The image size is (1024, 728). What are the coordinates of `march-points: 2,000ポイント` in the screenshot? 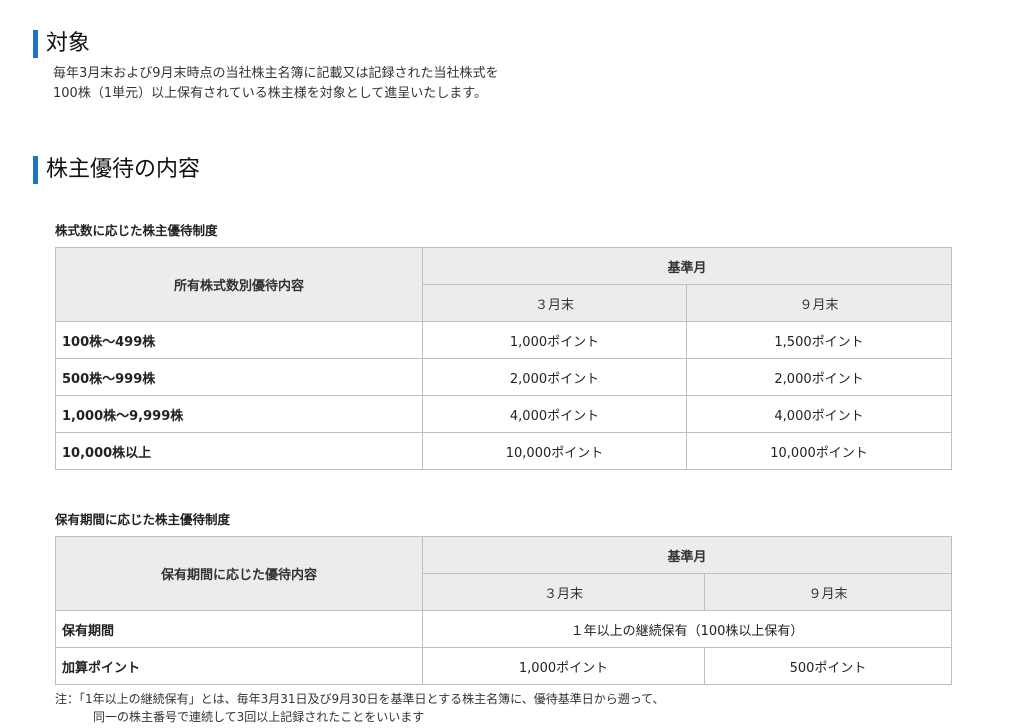 It's located at (554, 377).